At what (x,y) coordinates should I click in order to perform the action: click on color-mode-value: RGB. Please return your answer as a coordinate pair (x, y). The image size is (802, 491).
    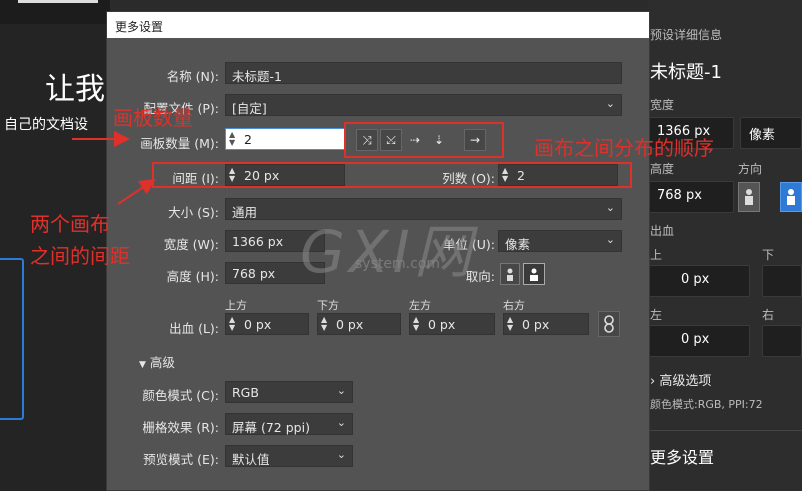
    Looking at the image, I should click on (245, 392).